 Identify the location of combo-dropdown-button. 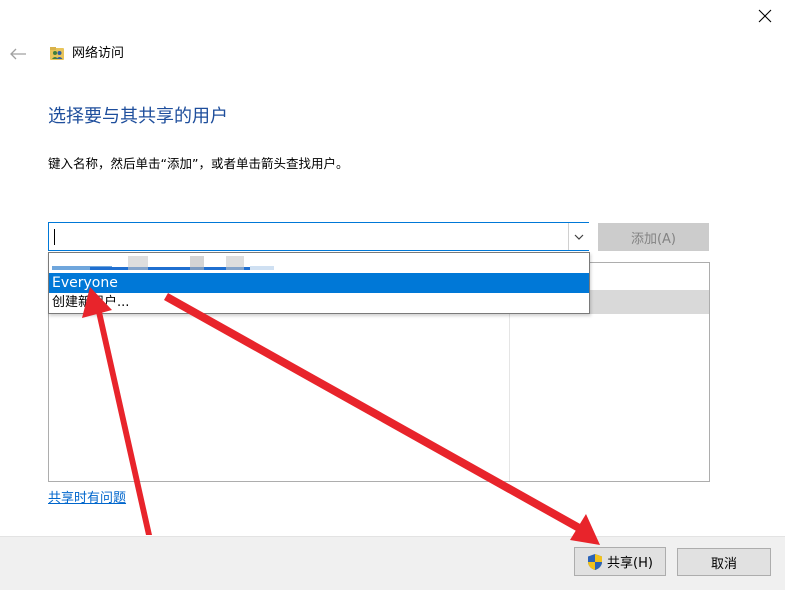
(578, 236).